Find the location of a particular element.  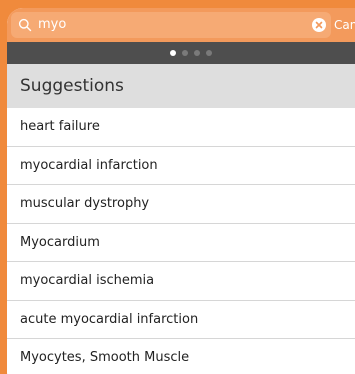

list-item-label: heart failure is located at coordinates (60, 126).